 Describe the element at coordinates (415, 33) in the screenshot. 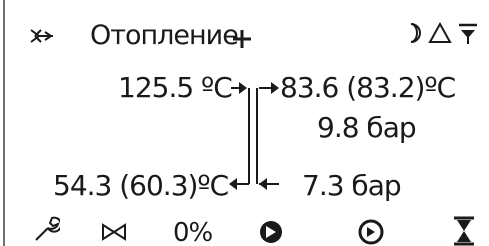

I see `moon-icon` at that location.